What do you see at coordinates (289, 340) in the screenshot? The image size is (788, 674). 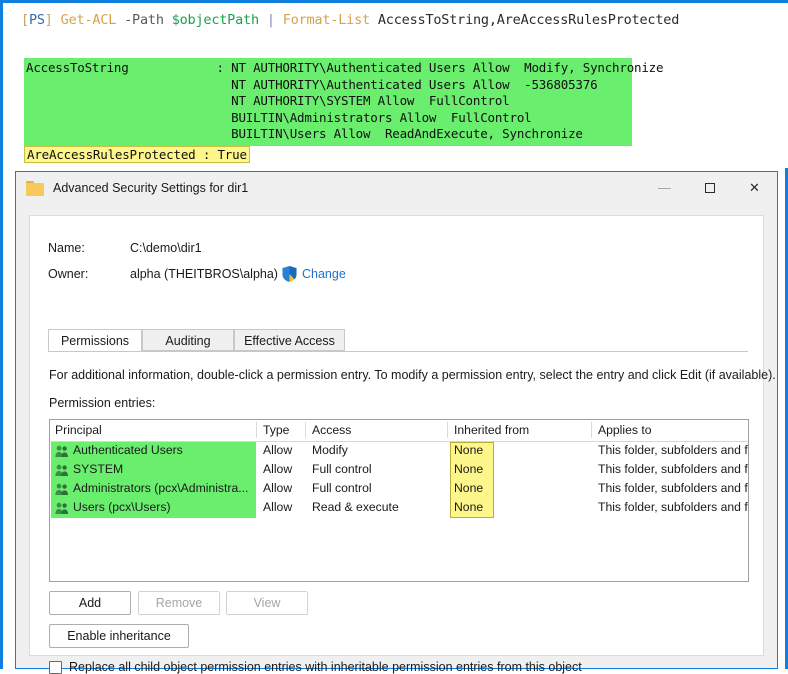 I see `tab-effective-access: Effective Access` at bounding box center [289, 340].